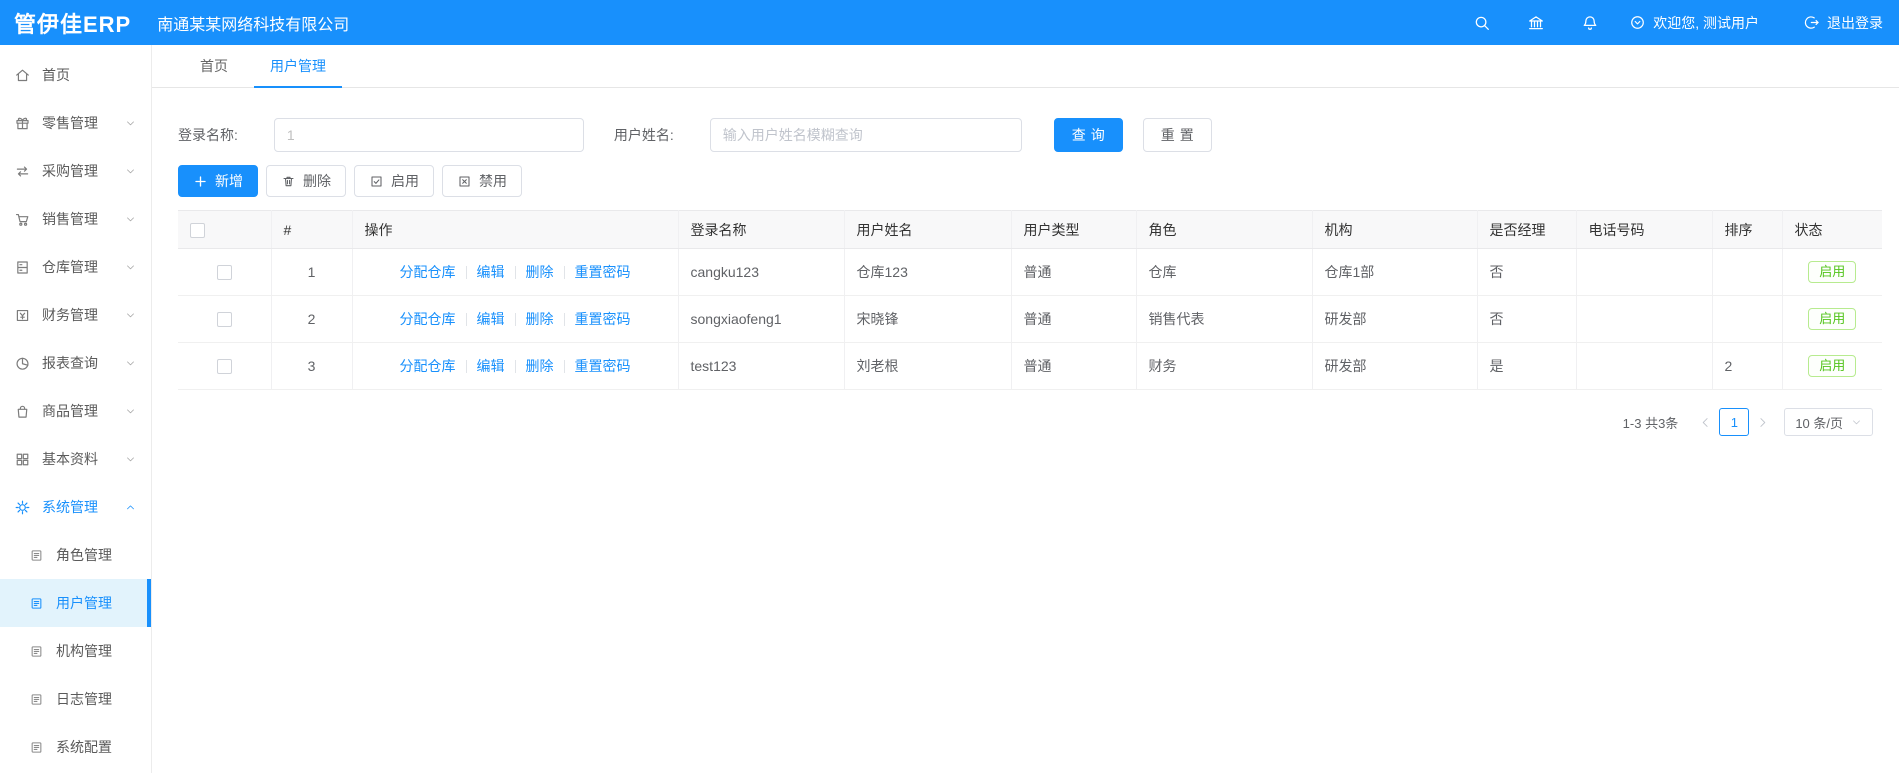 The height and width of the screenshot is (773, 1899). What do you see at coordinates (1734, 422) in the screenshot?
I see `page-number: 1` at bounding box center [1734, 422].